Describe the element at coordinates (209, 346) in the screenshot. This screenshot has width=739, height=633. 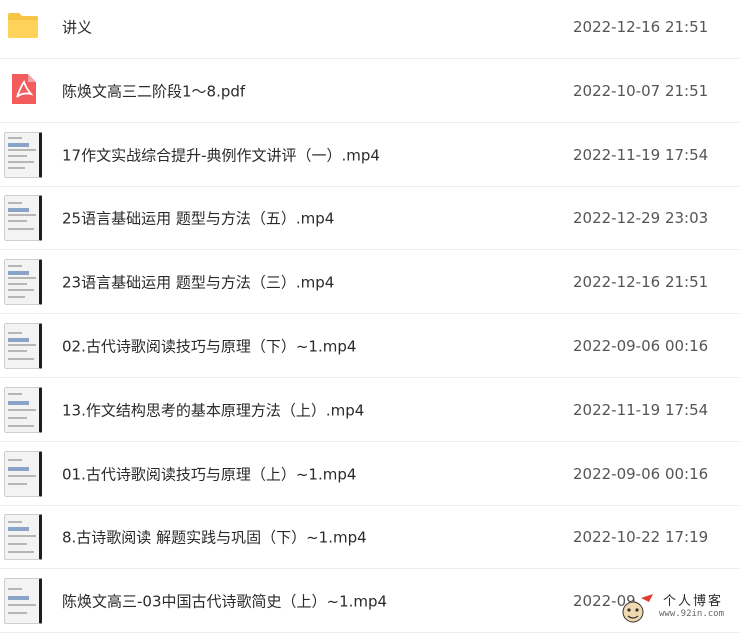
I see `file-name: 02.古代诗歌阅读技巧与原理（下）~1.mp4` at that location.